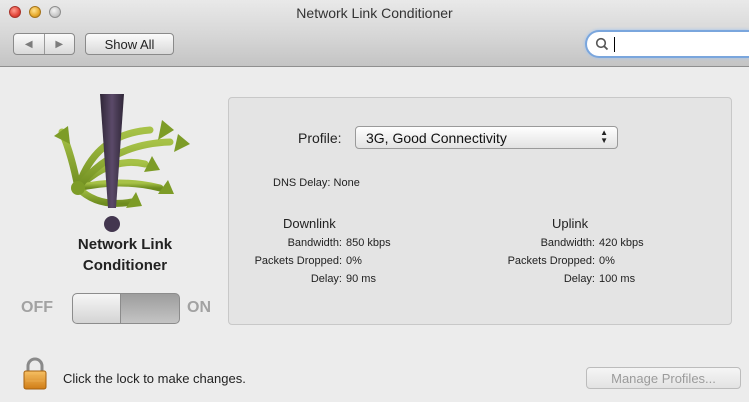 The width and height of the screenshot is (749, 402). I want to click on dns-delay-text: DNS Delay: None, so click(316, 183).